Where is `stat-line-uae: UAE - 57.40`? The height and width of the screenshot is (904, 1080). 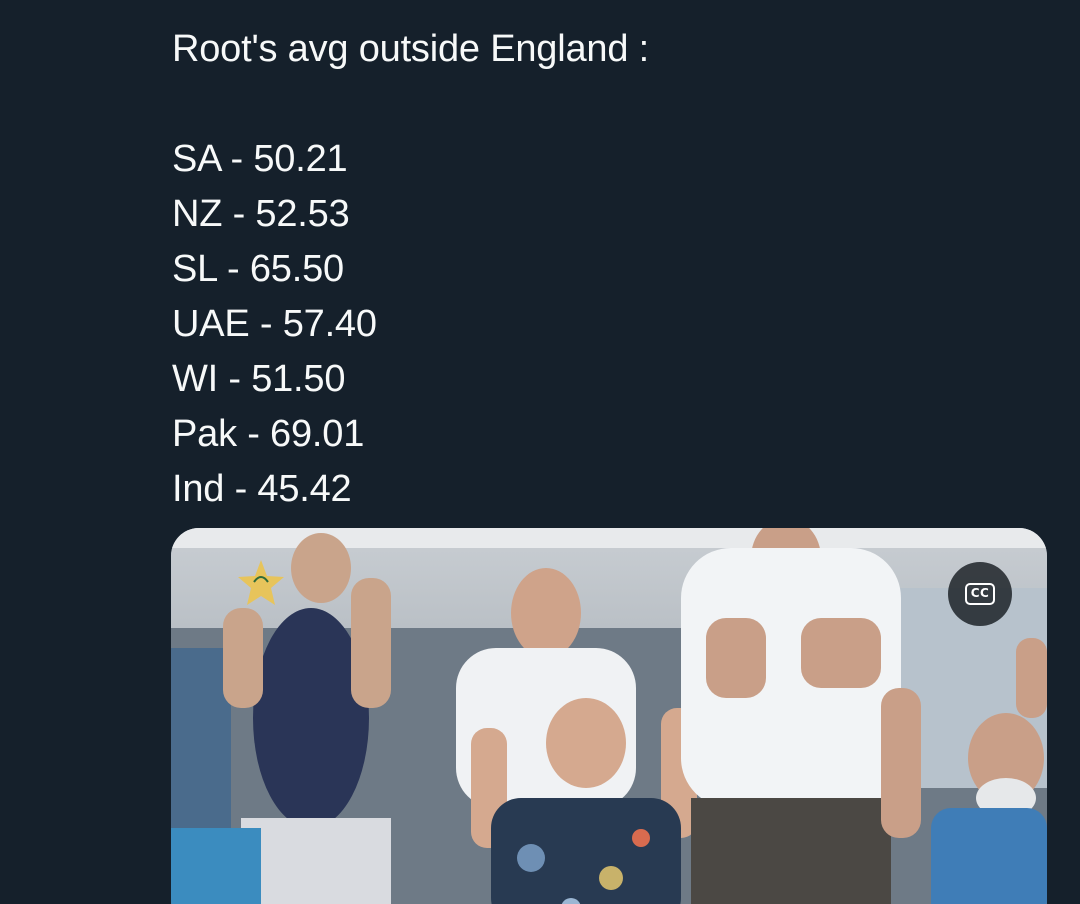 stat-line-uae: UAE - 57.40 is located at coordinates (274, 324).